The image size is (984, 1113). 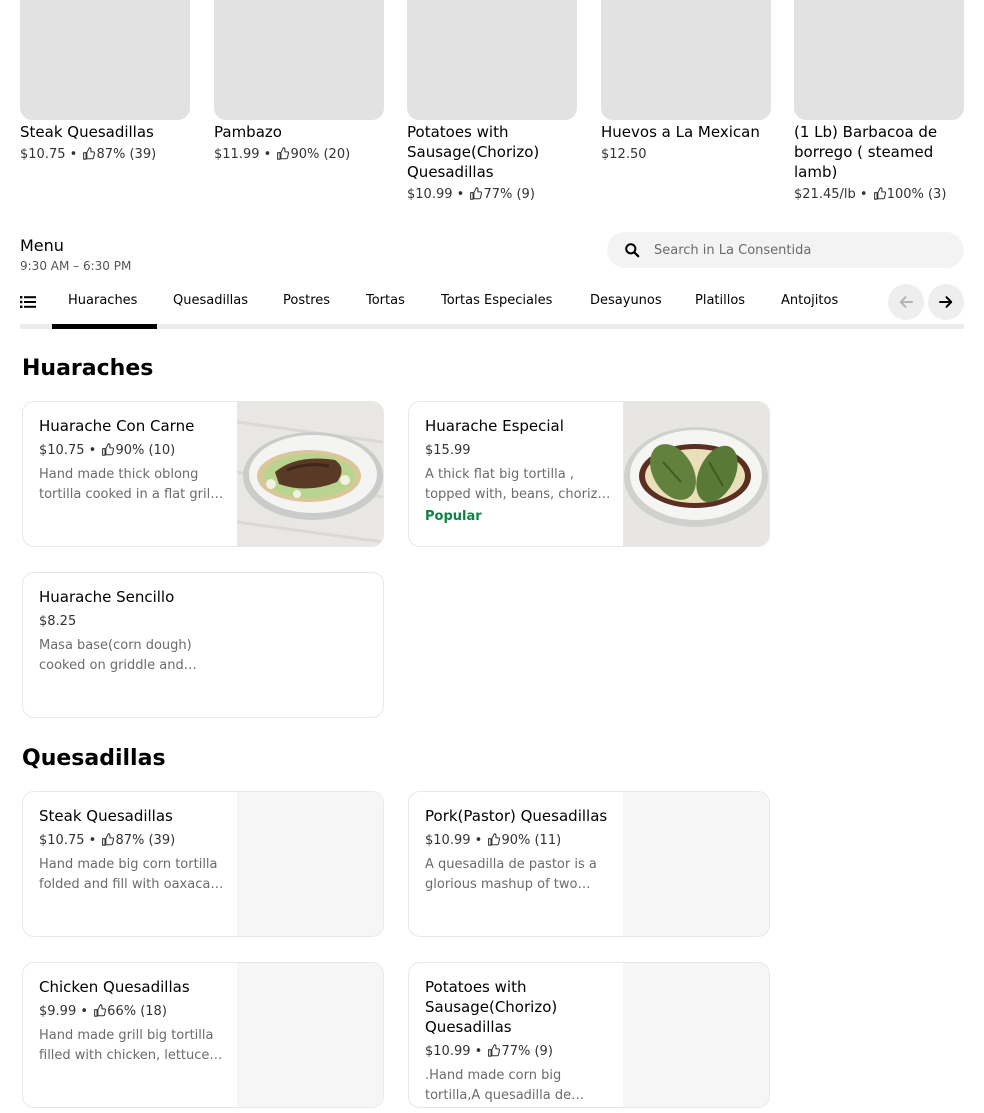 What do you see at coordinates (237, 154) in the screenshot?
I see `featured-item-price: $11.99` at bounding box center [237, 154].